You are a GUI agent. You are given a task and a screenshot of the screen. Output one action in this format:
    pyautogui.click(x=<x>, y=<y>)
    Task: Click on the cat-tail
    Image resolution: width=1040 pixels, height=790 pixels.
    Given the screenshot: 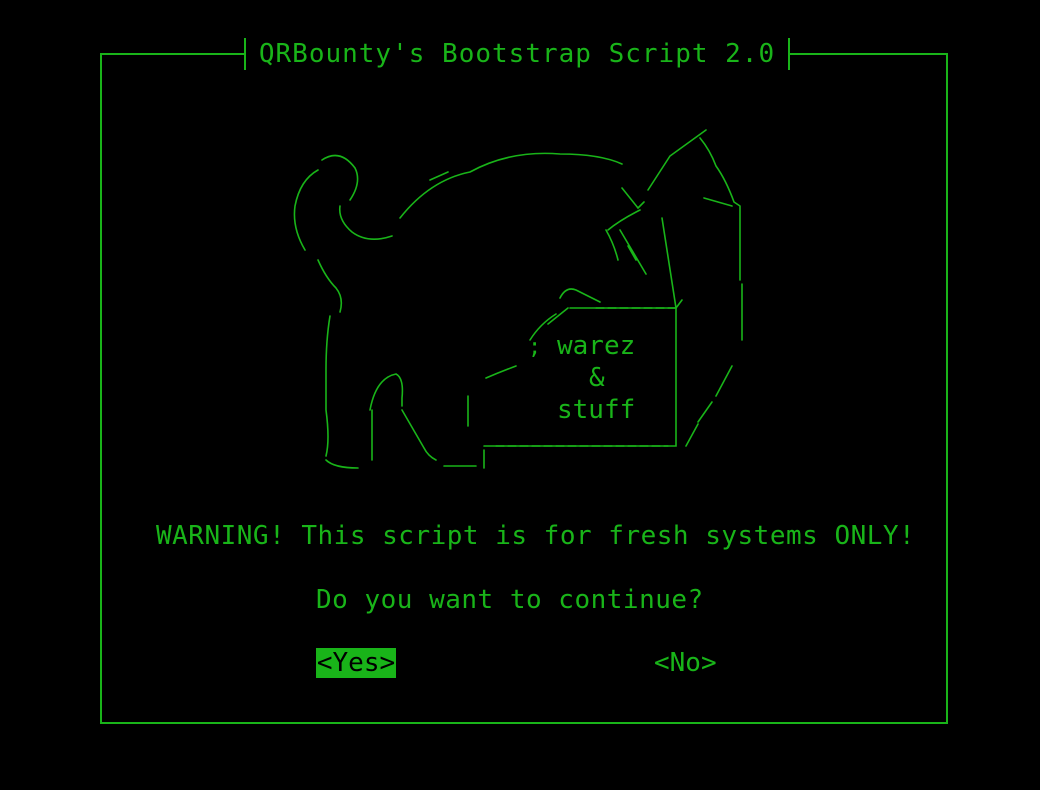 What is the action you would take?
    pyautogui.click(x=343, y=202)
    